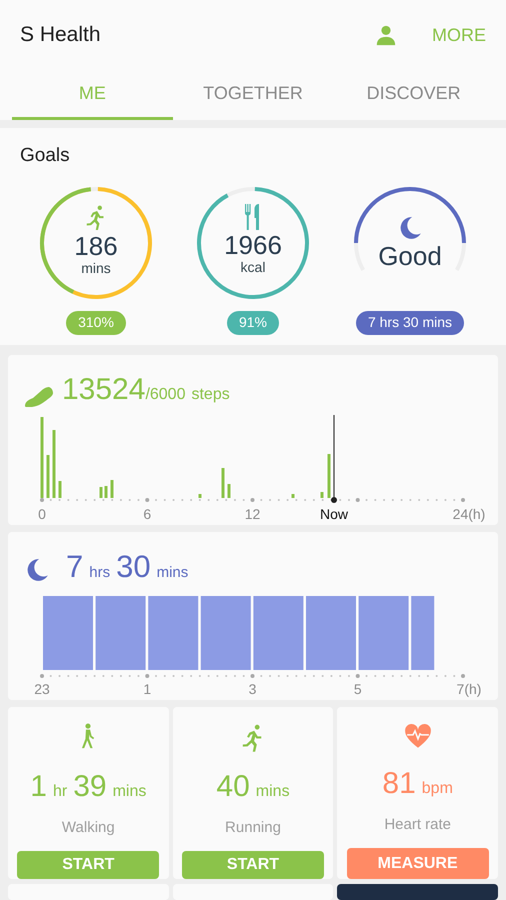 This screenshot has height=900, width=506. What do you see at coordinates (410, 255) in the screenshot?
I see `goal-value: Good` at bounding box center [410, 255].